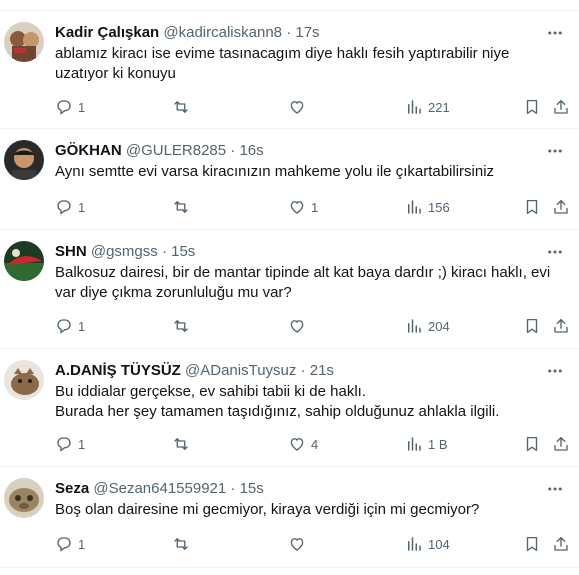  What do you see at coordinates (124, 251) in the screenshot?
I see `user-handle: @gsmgss` at bounding box center [124, 251].